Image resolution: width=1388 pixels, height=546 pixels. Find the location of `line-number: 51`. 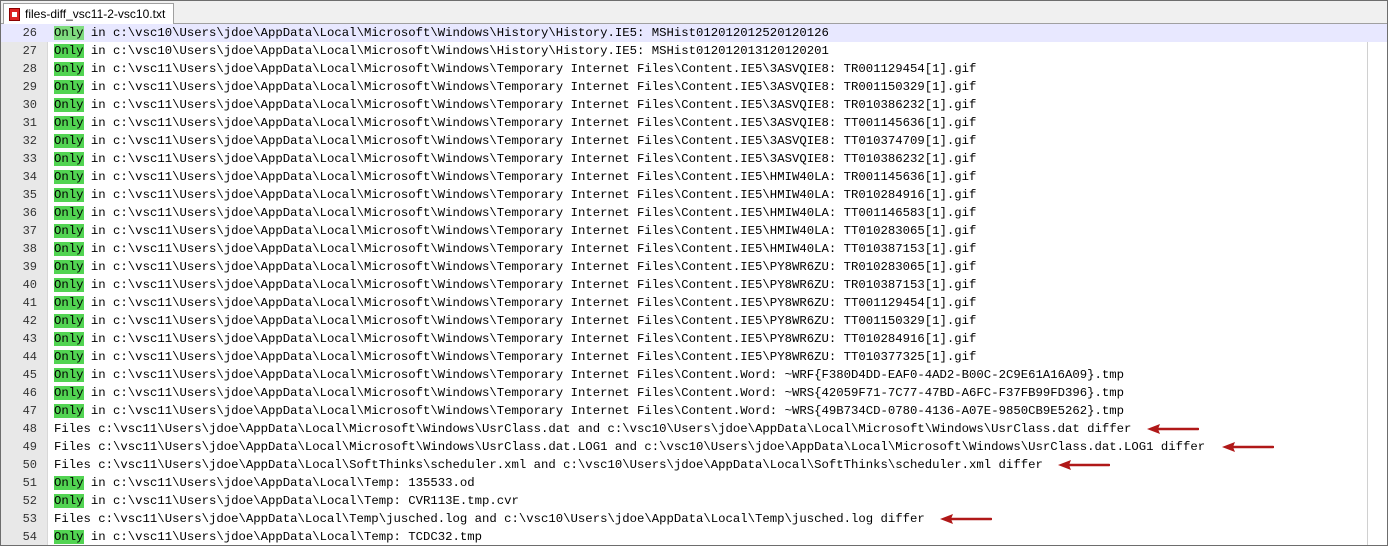

line-number: 51 is located at coordinates (29, 483).